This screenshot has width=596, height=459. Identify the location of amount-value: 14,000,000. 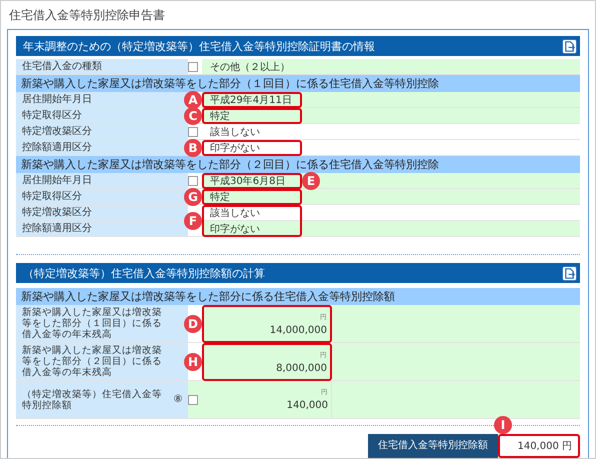
(298, 330).